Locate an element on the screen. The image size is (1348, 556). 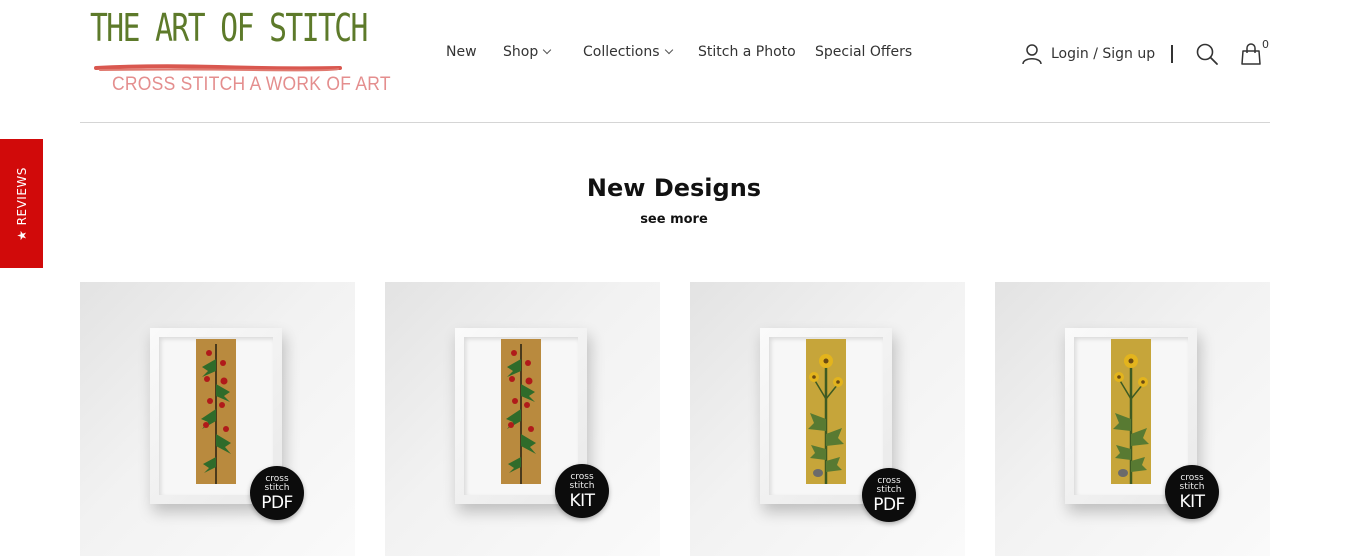
nav-item-label: Special Offers is located at coordinates (864, 52).